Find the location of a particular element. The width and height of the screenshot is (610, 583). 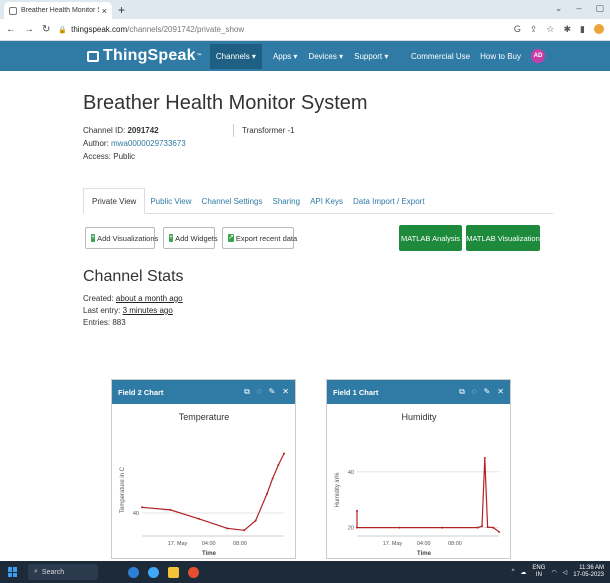

extensions-icon: ✱ is located at coordinates (568, 29).